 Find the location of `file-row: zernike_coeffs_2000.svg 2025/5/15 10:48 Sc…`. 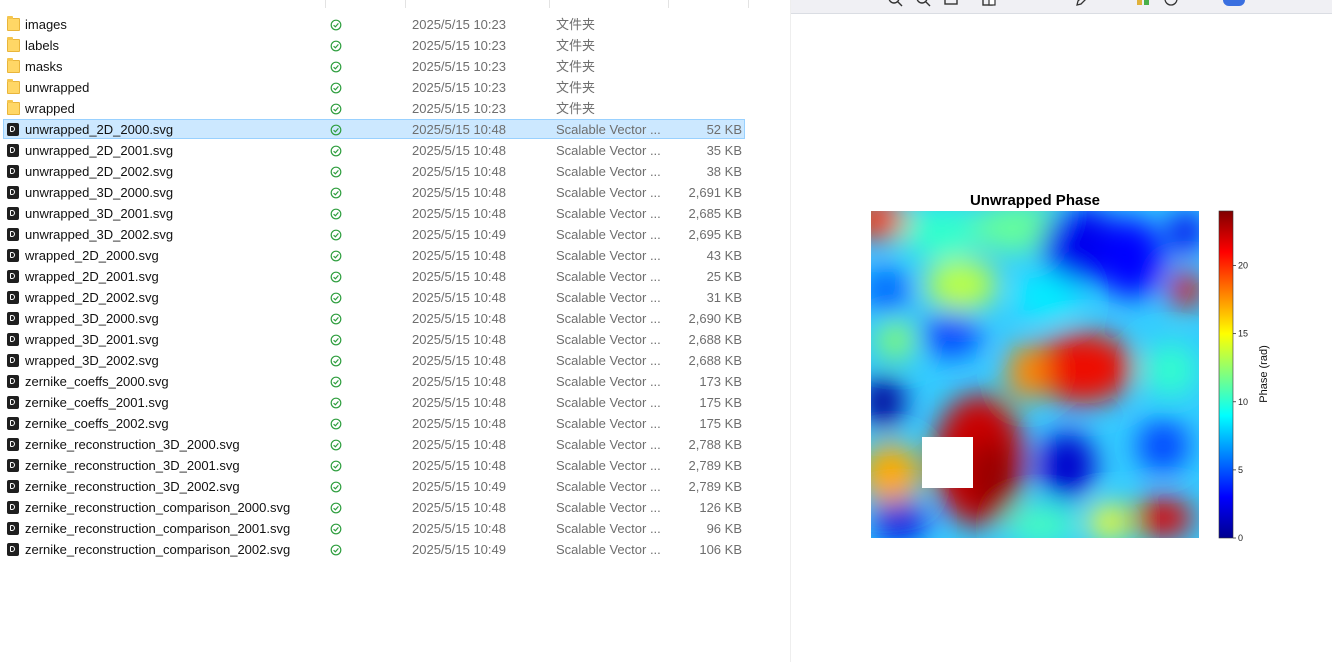

file-row: zernike_coeffs_2000.svg 2025/5/15 10:48 Sc… is located at coordinates (380, 381).